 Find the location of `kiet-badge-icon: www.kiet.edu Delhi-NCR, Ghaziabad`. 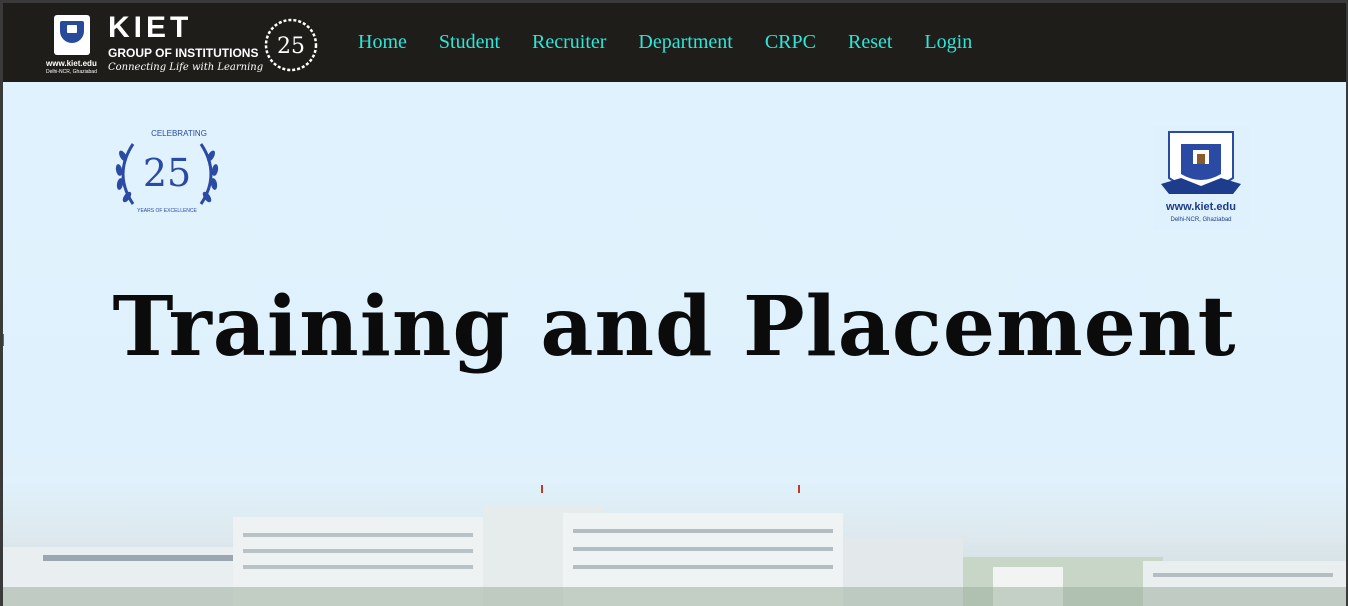

kiet-badge-icon: www.kiet.edu Delhi-NCR, Ghaziabad is located at coordinates (72, 45).